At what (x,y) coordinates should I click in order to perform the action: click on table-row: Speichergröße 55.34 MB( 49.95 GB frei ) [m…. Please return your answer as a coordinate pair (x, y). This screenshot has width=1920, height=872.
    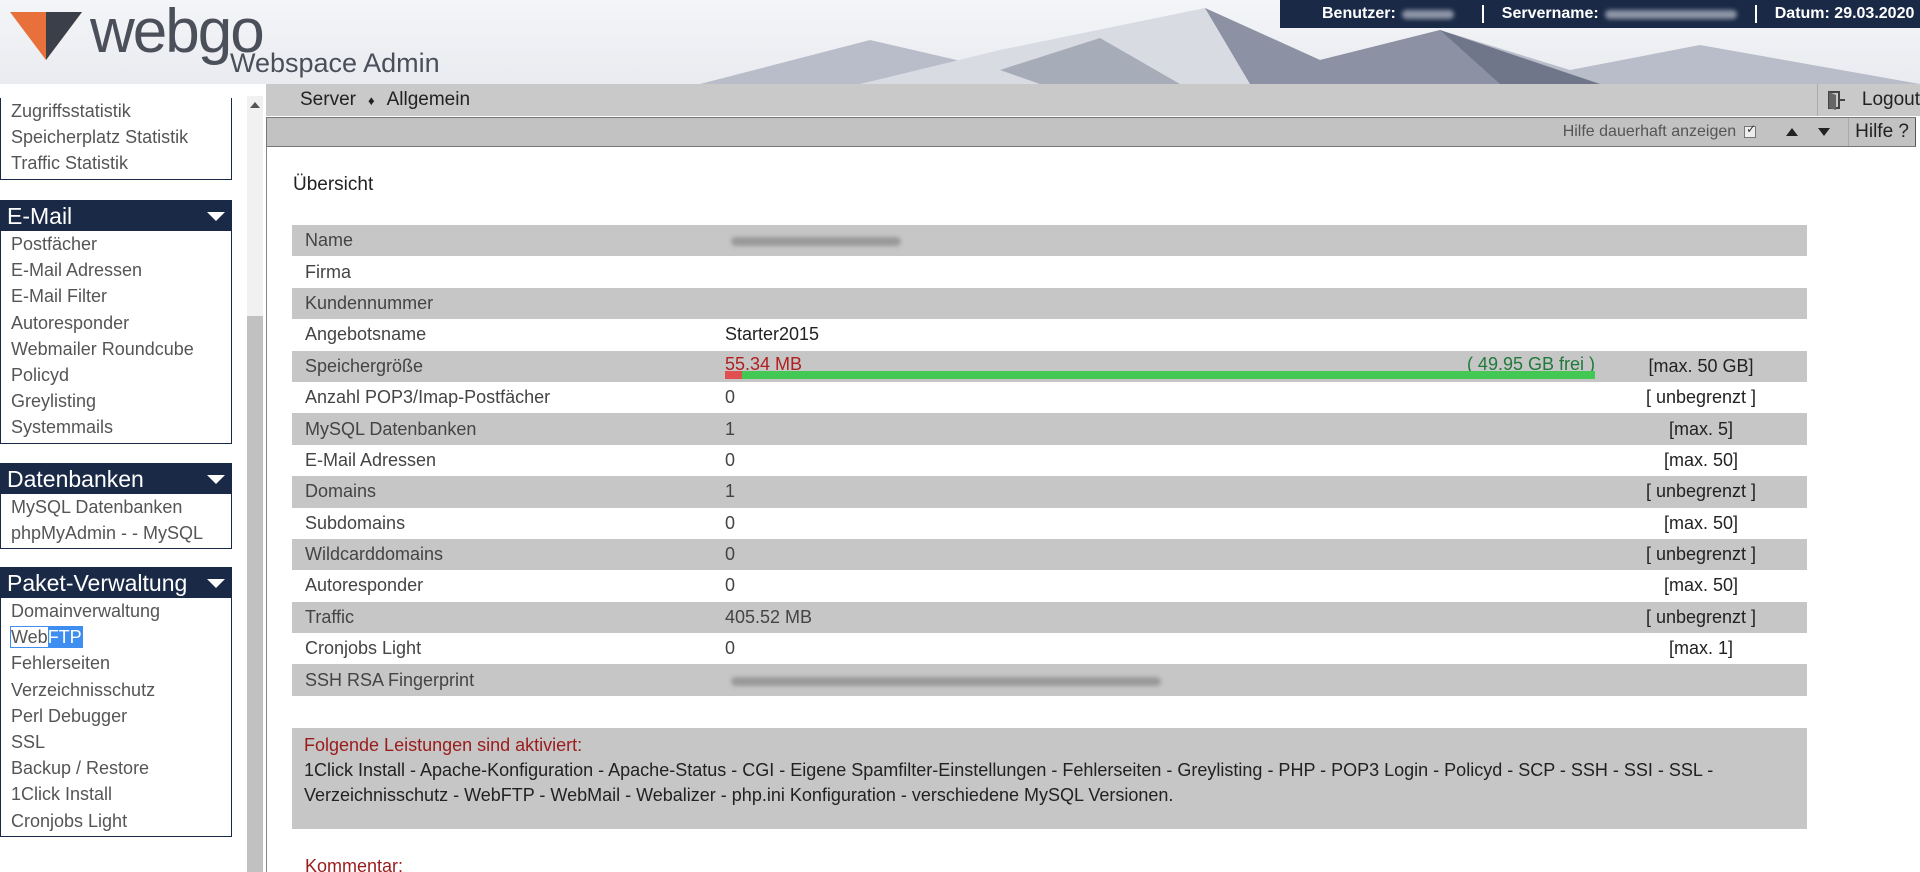
    Looking at the image, I should click on (1049, 366).